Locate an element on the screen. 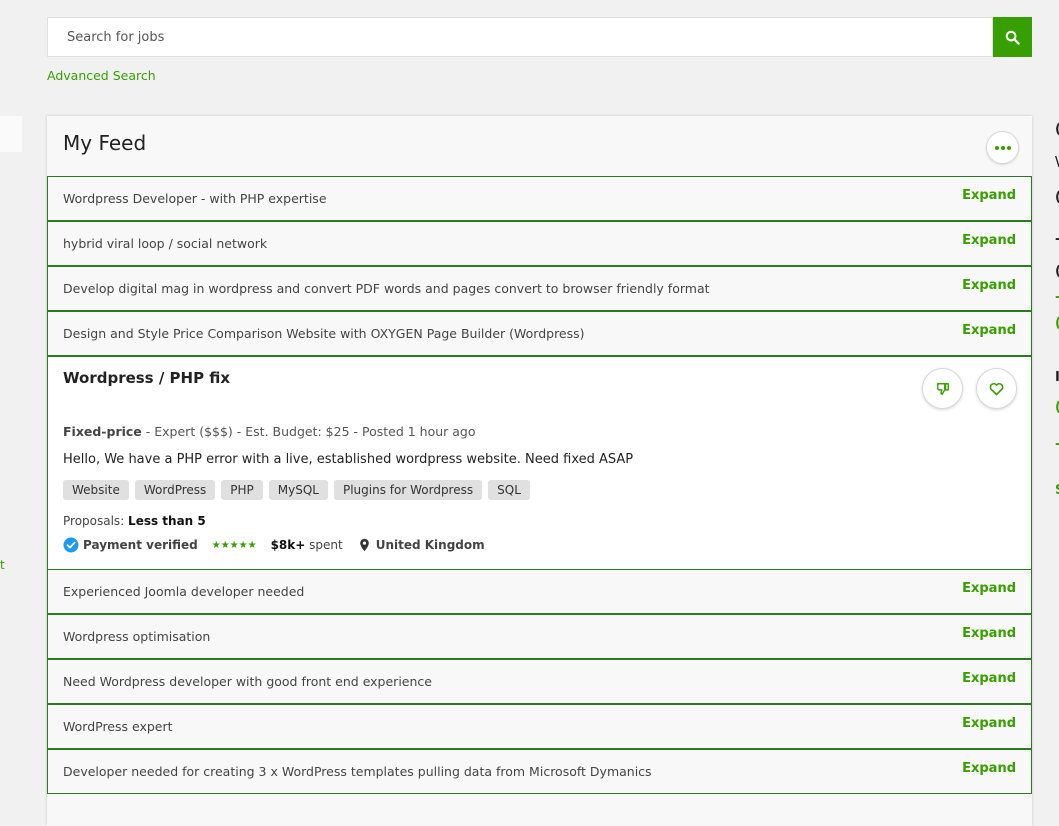 The width and height of the screenshot is (1059, 826). job-type: Fixed-price is located at coordinates (102, 431).